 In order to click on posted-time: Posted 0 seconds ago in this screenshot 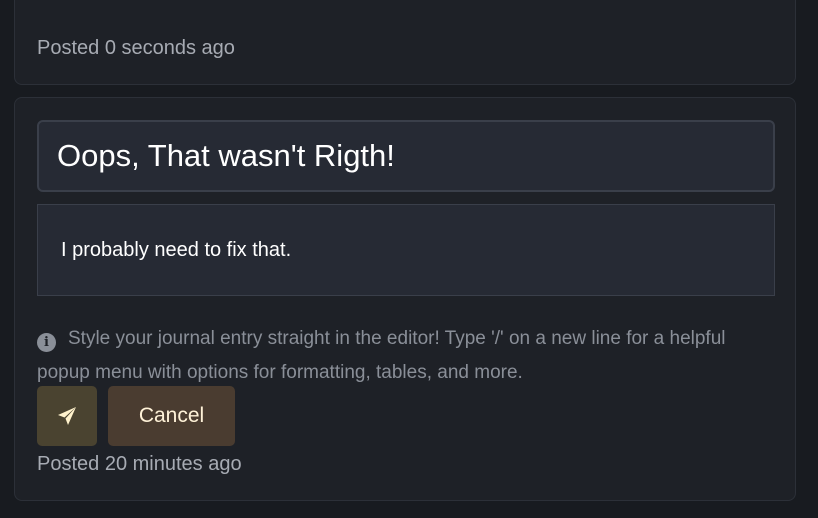, I will do `click(136, 48)`.